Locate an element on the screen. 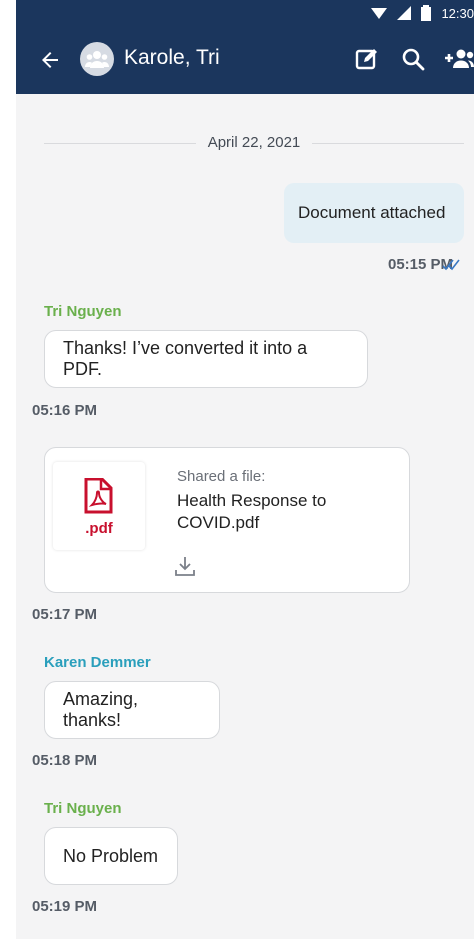 The width and height of the screenshot is (474, 939). outgoing-message-bubble: Document attached is located at coordinates (374, 213).